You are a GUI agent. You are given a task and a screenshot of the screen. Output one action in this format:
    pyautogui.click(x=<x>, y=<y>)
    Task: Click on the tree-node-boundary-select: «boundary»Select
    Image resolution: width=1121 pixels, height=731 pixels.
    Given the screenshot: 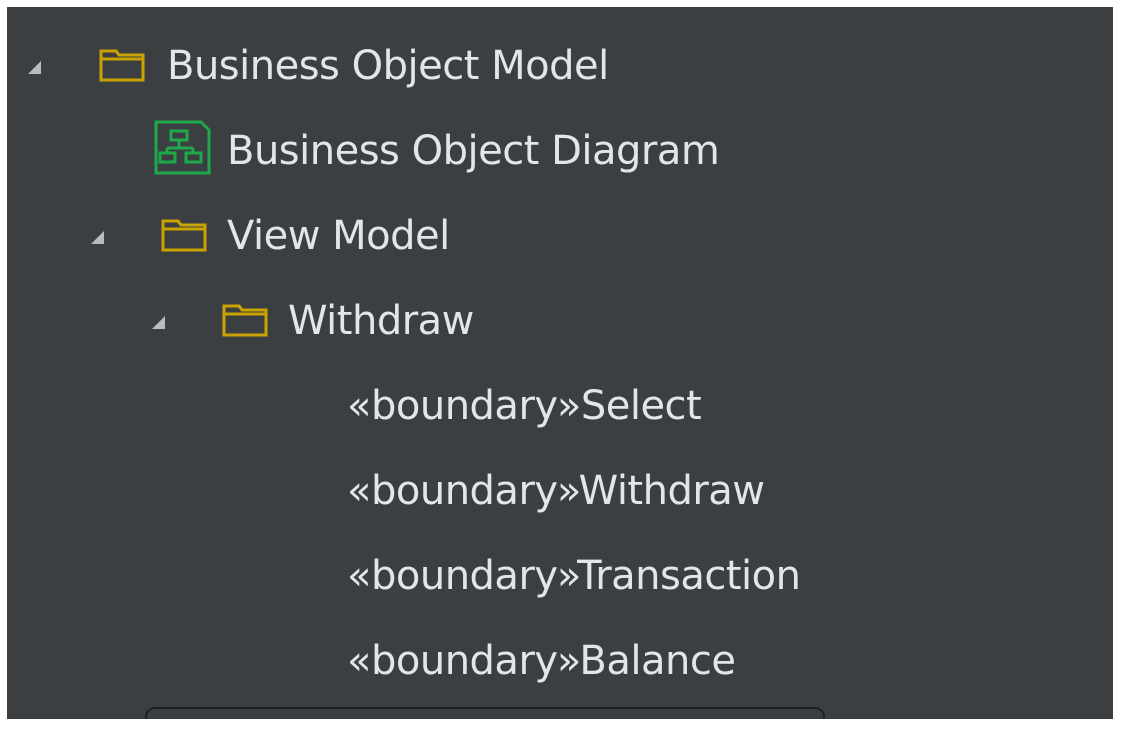 What is the action you would take?
    pyautogui.click(x=437, y=406)
    